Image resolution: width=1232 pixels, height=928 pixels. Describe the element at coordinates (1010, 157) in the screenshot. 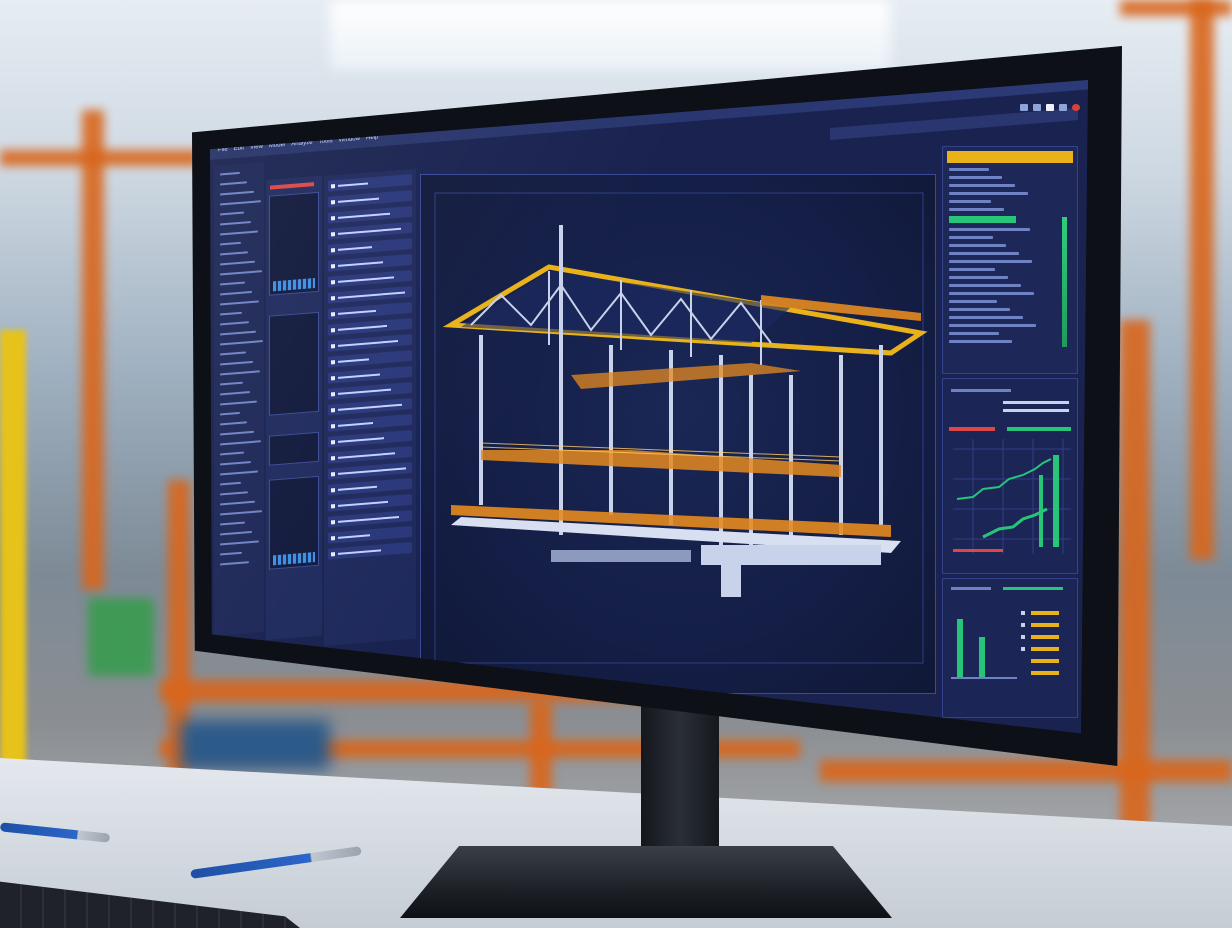

I see `panel-header` at that location.